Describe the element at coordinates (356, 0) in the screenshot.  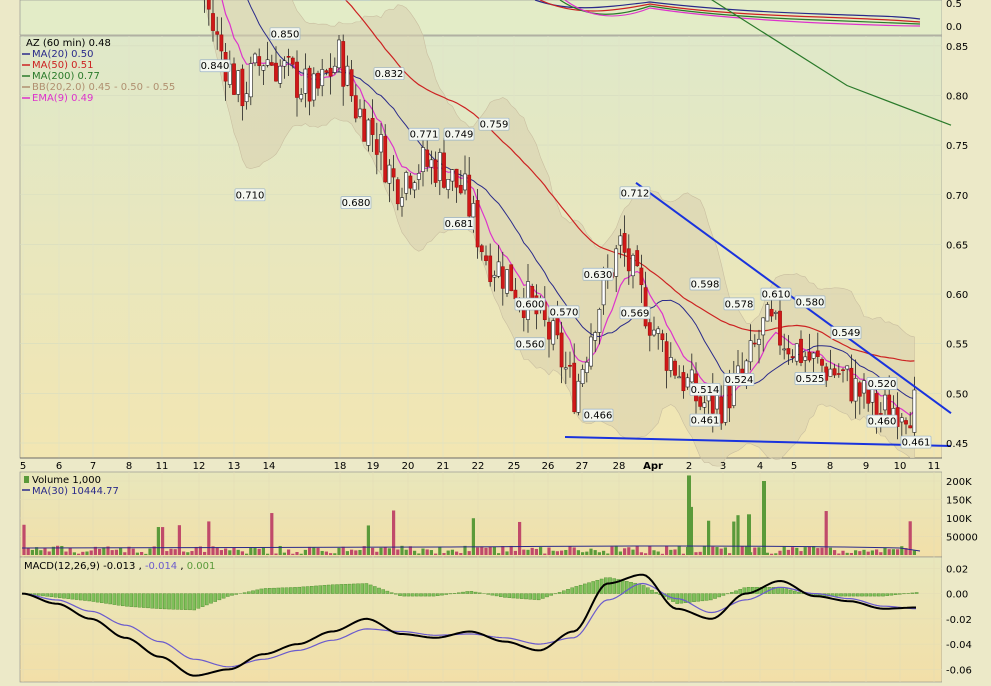
I see `price-label: 0.890` at that location.